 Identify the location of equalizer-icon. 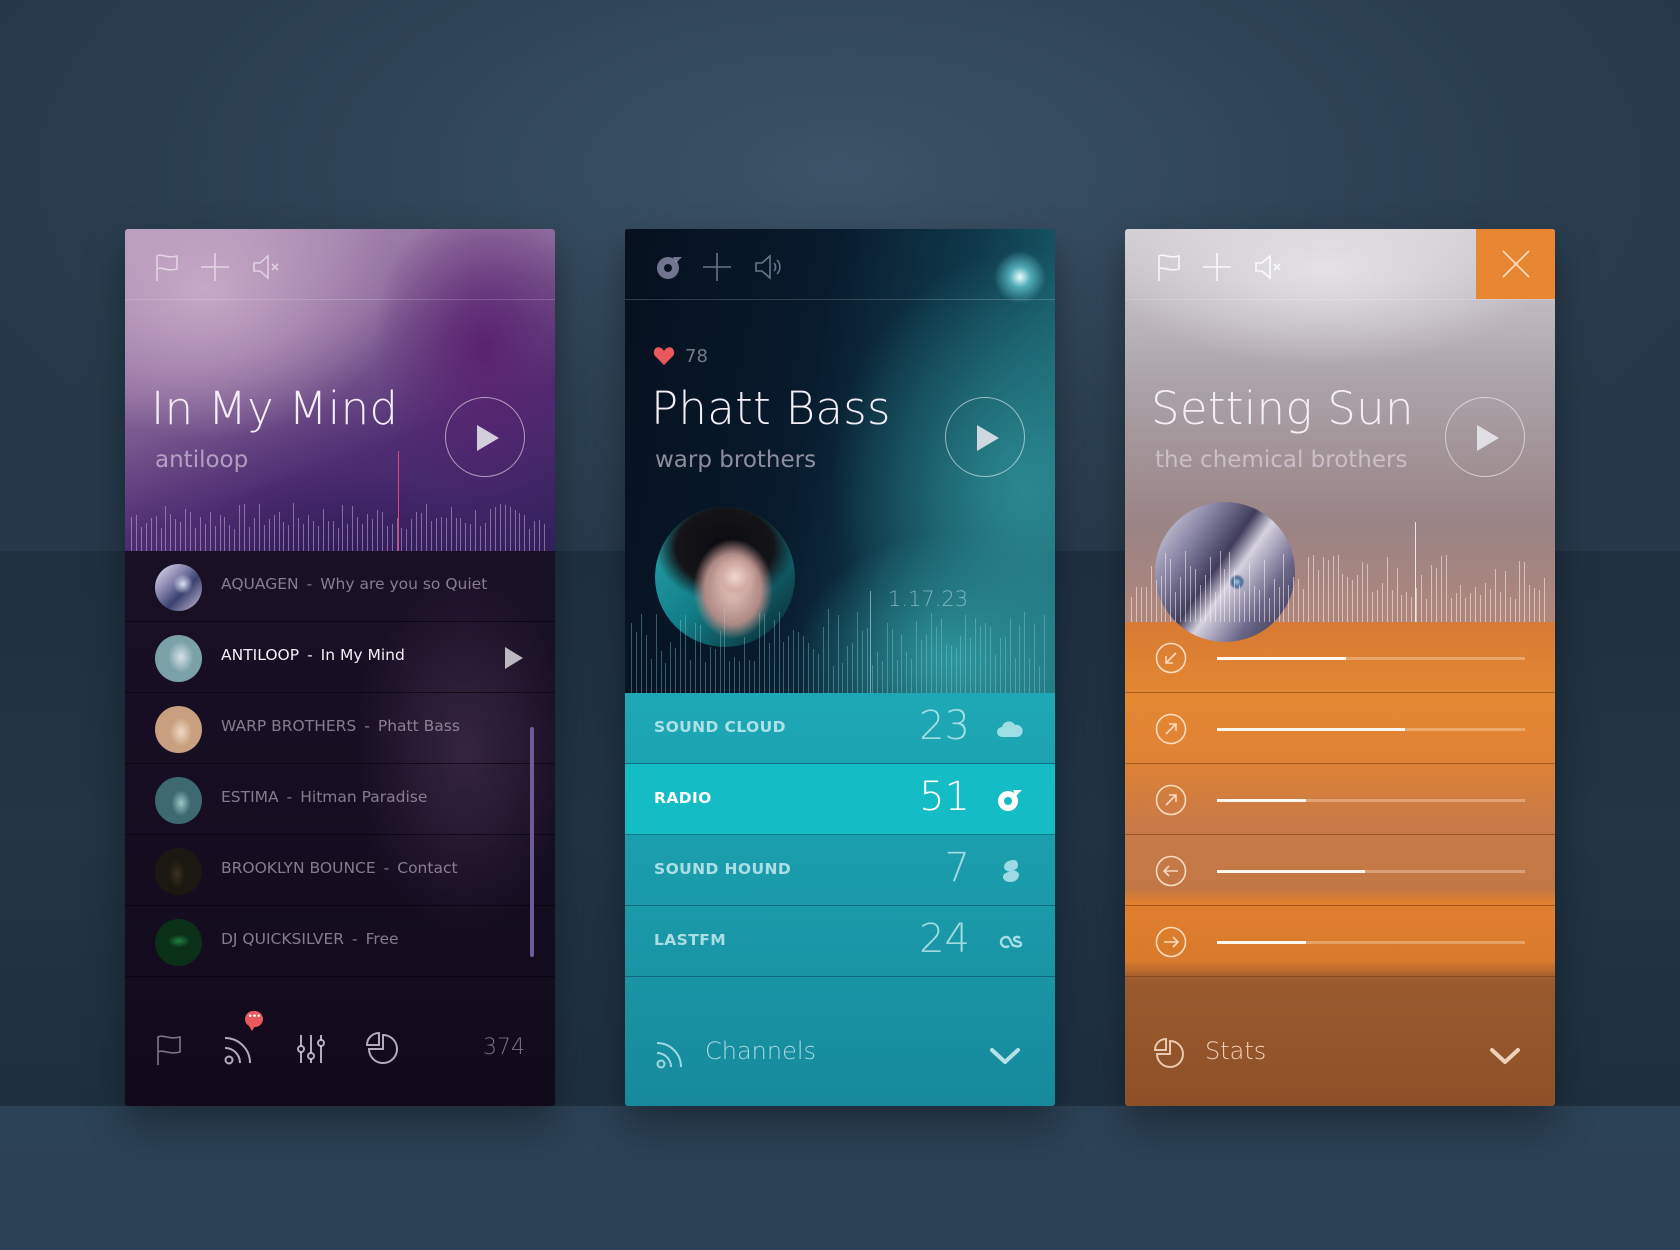
(311, 1049).